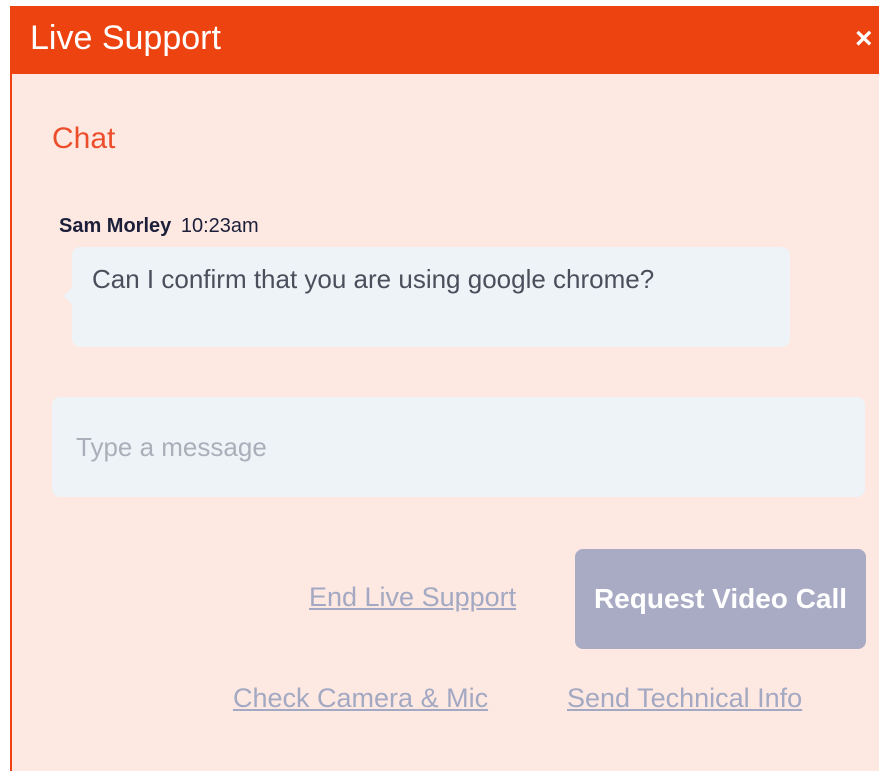 This screenshot has height=771, width=879. What do you see at coordinates (867, 39) in the screenshot?
I see `close-icon: ×` at bounding box center [867, 39].